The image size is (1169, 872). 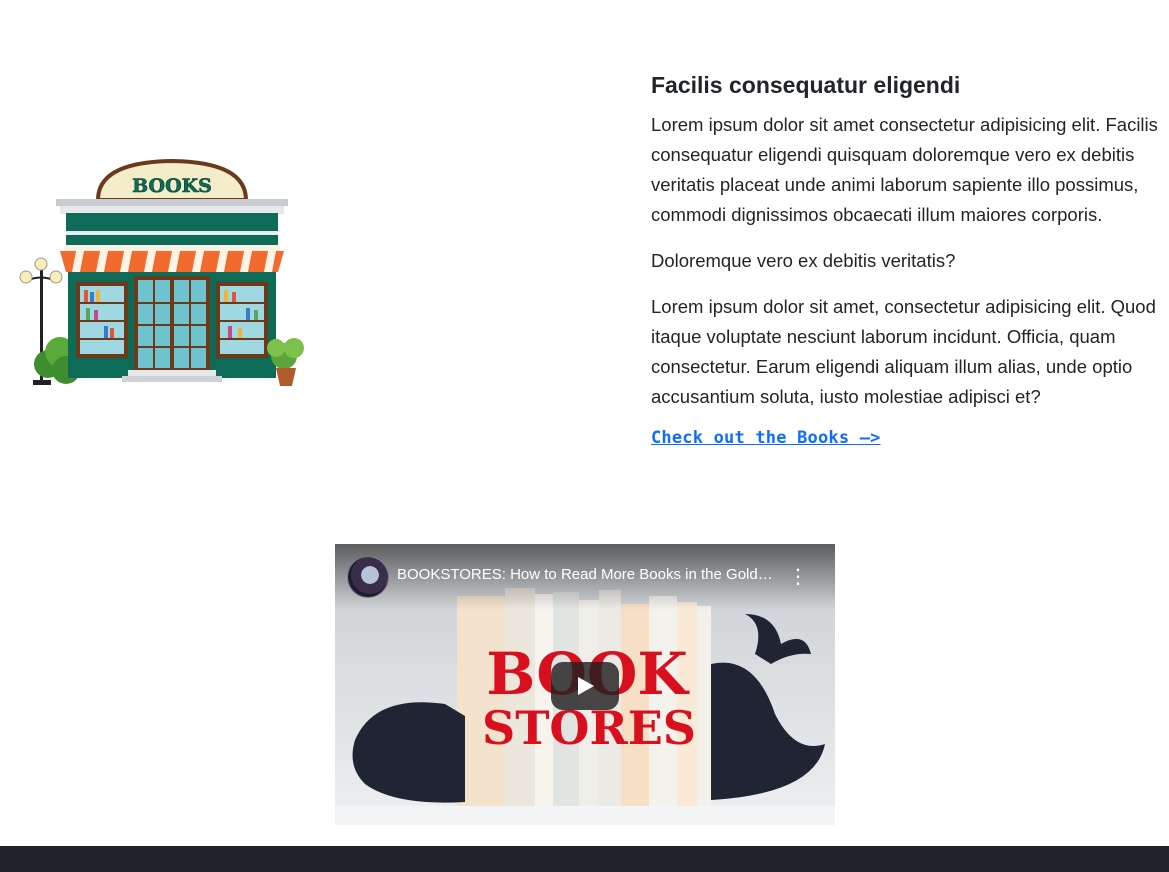 I want to click on shop-sign: BOOKS, so click(x=172, y=180).